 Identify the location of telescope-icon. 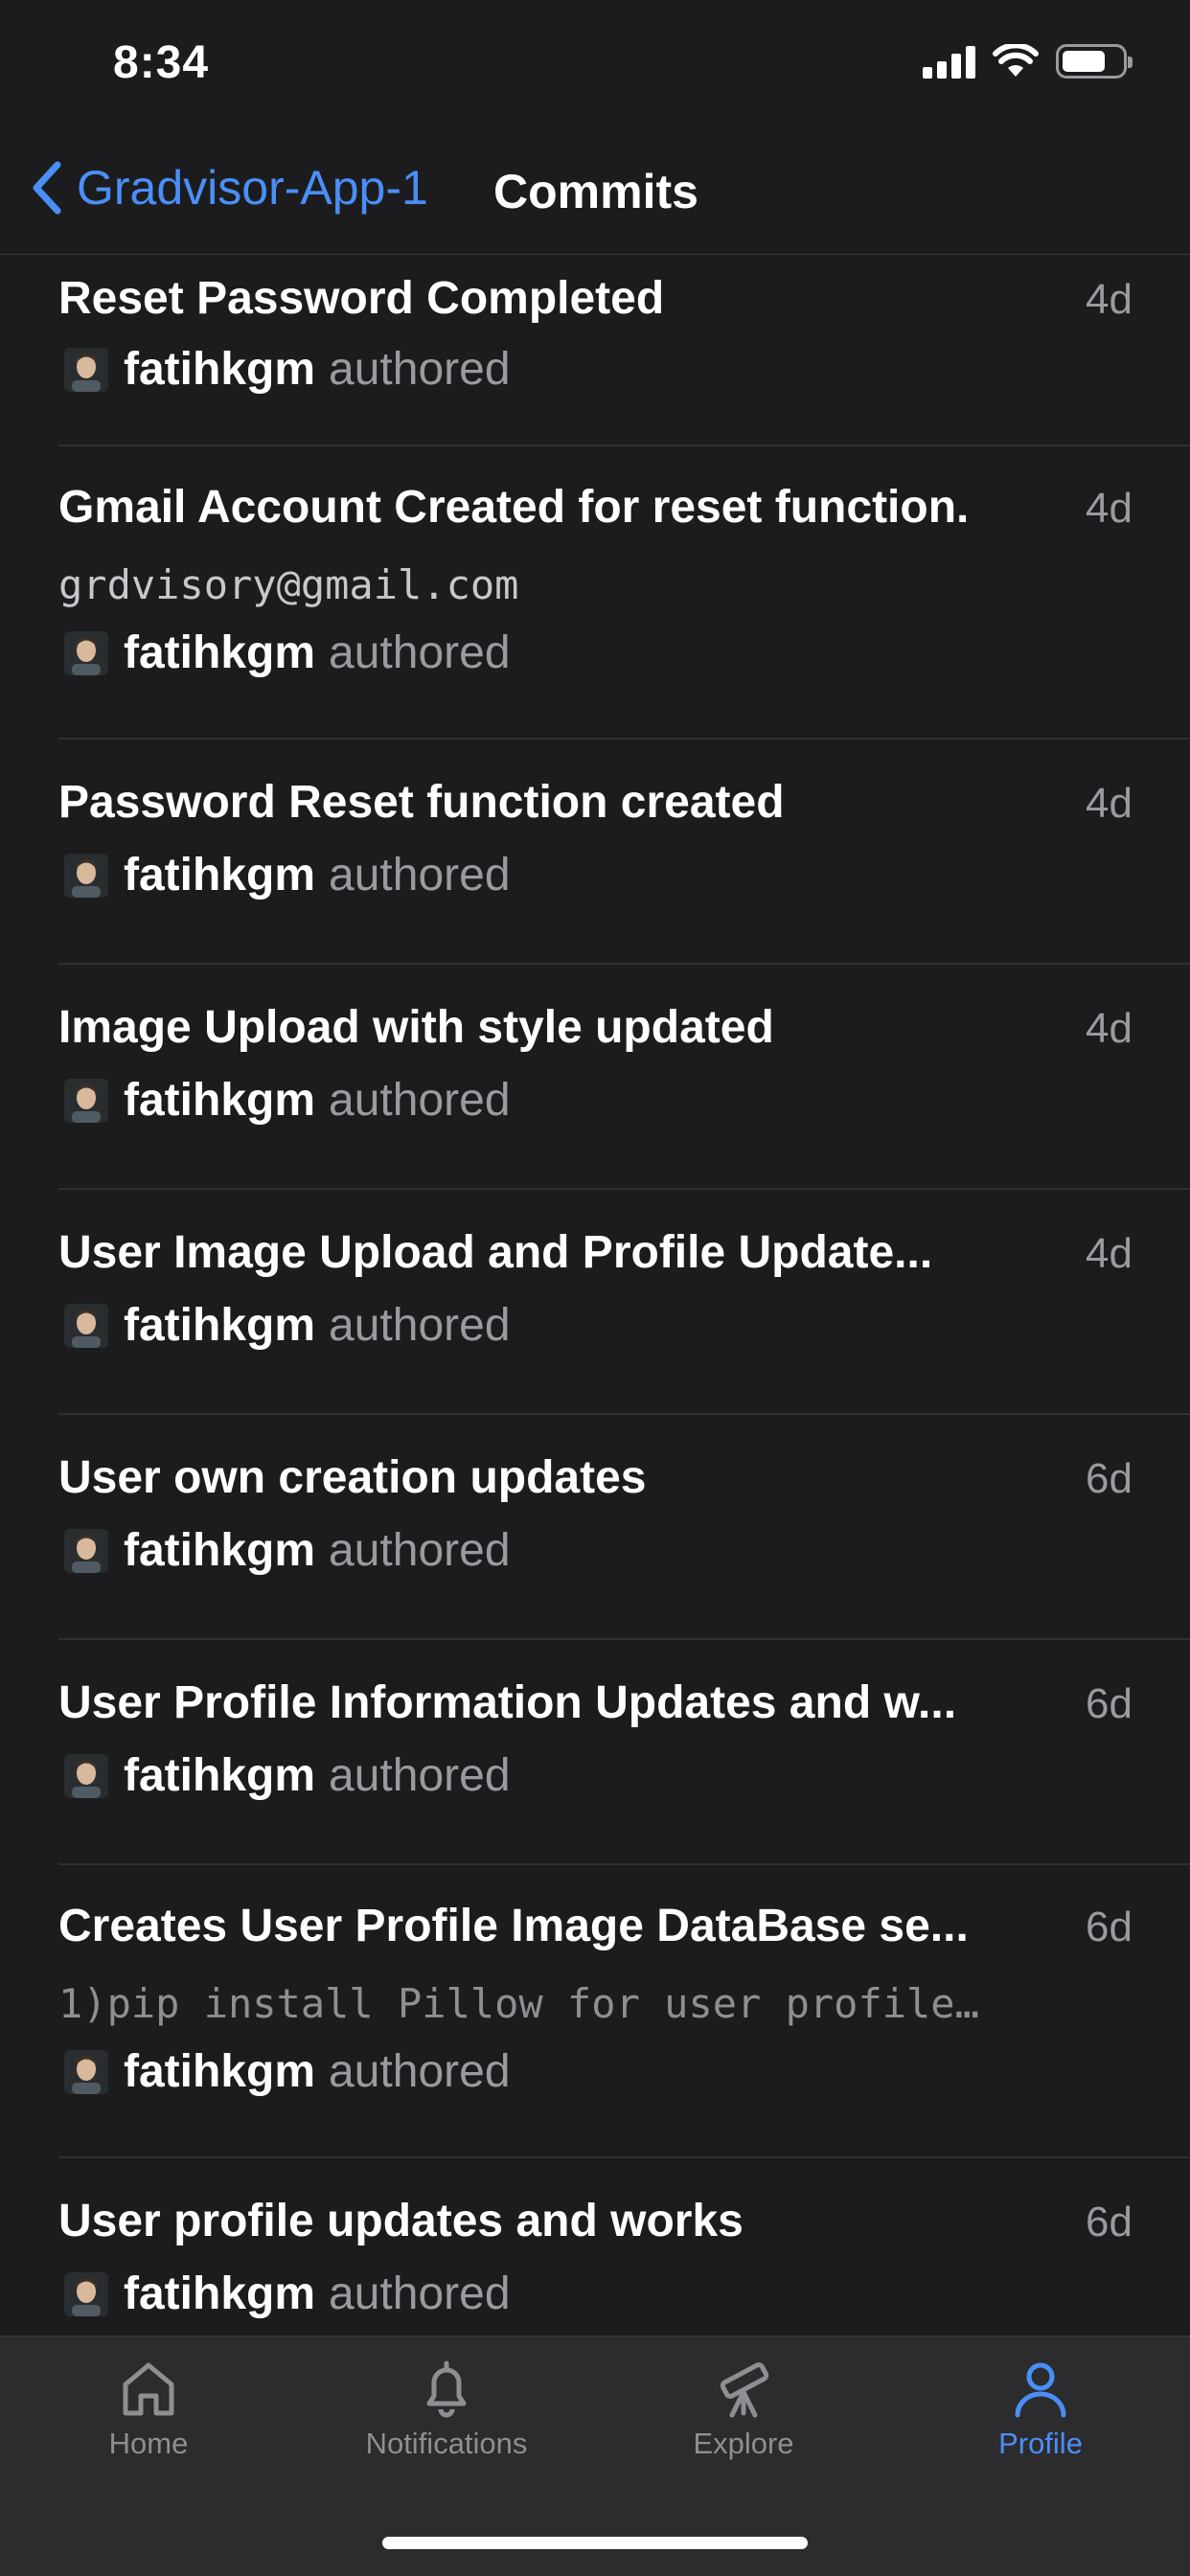
(745, 2390).